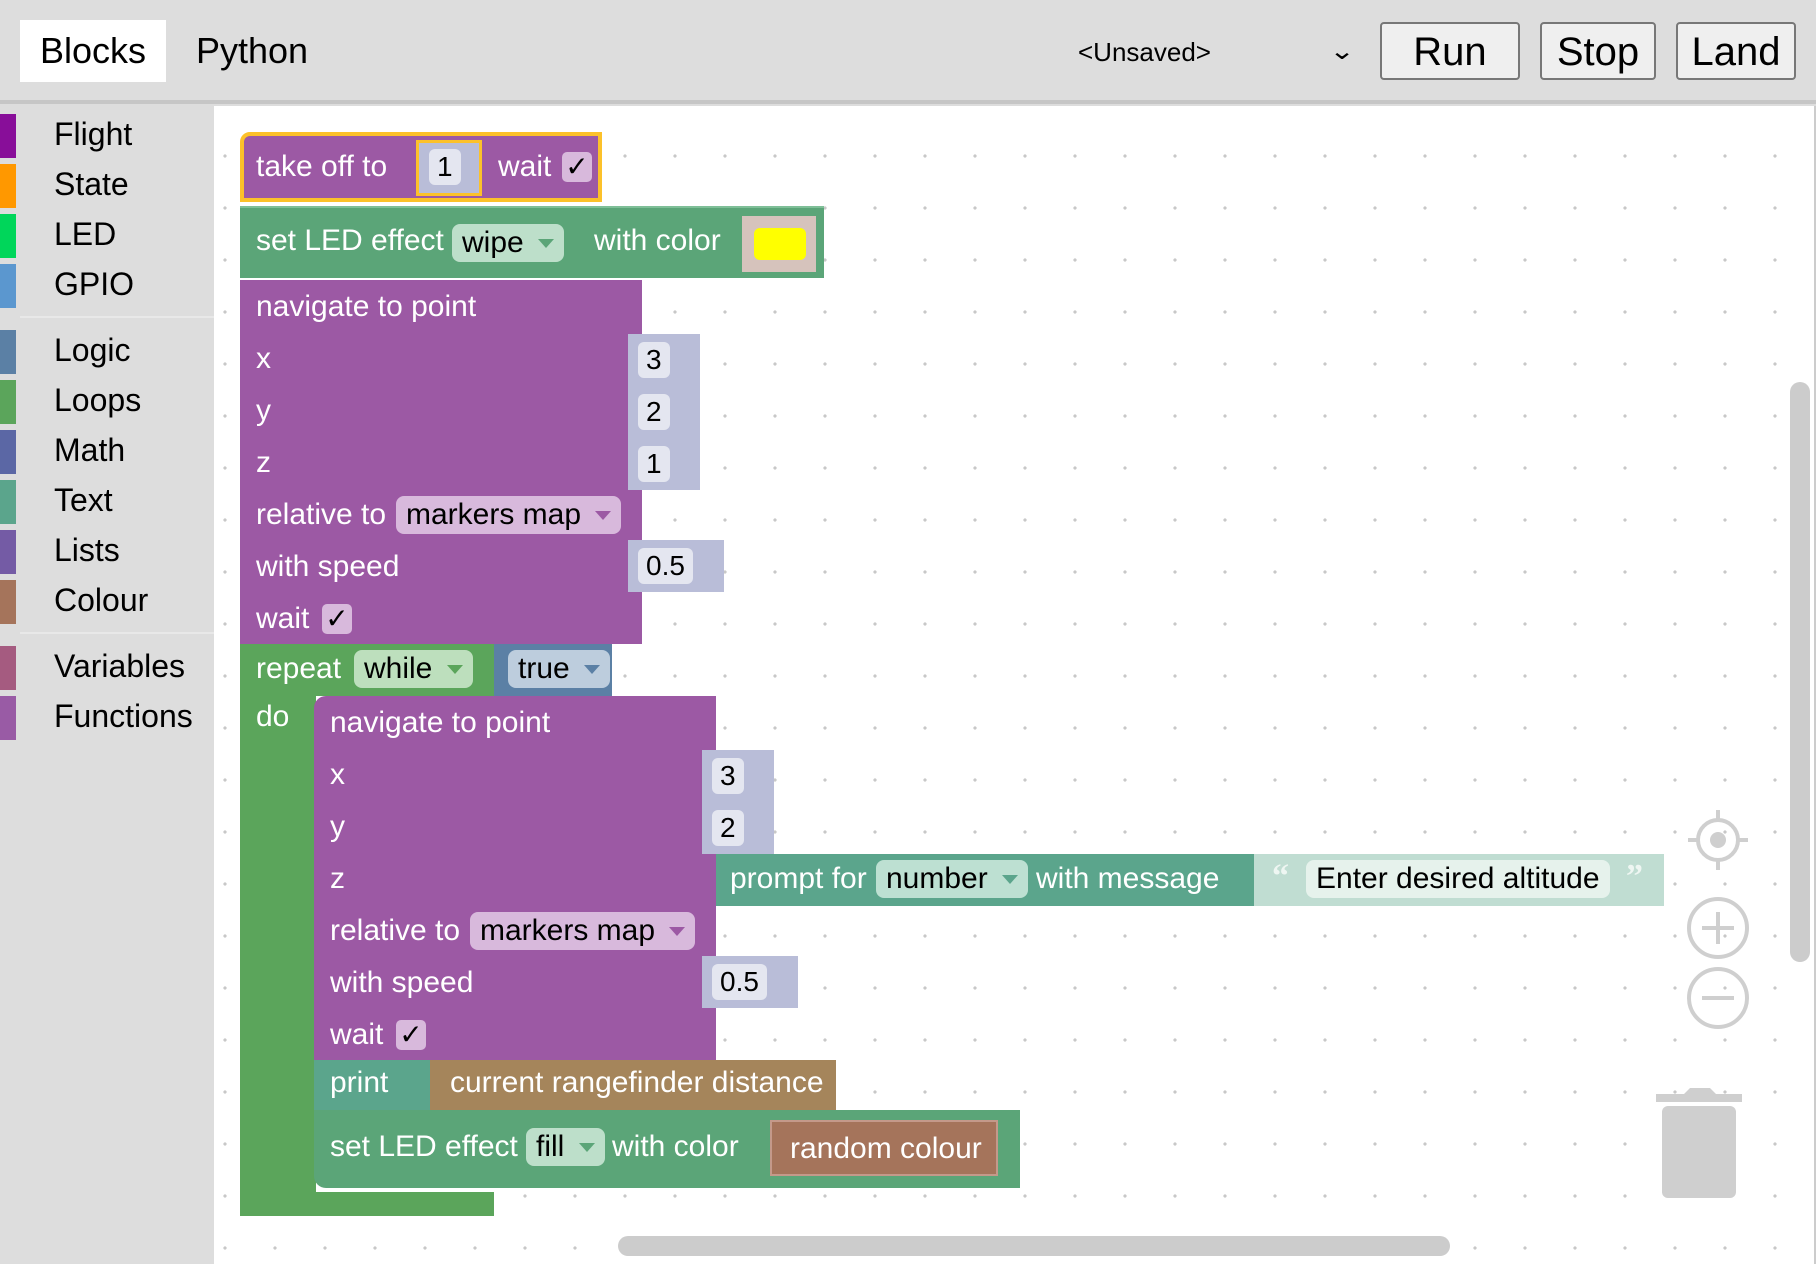  I want to click on led-effect-value: fill, so click(550, 1146).